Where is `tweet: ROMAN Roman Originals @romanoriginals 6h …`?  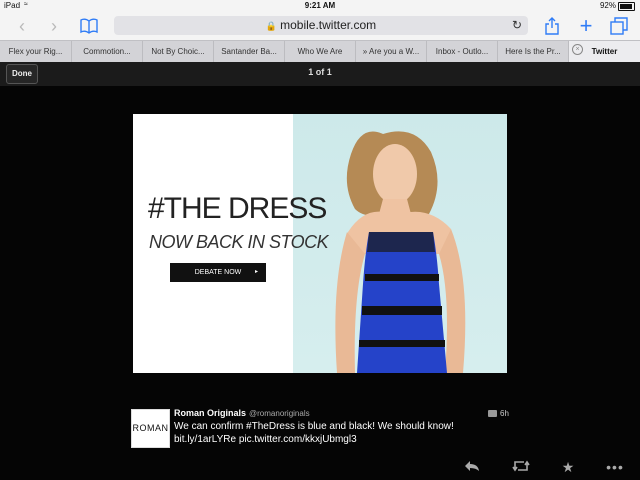
tweet: ROMAN Roman Originals @romanoriginals 6h … is located at coordinates (325, 427).